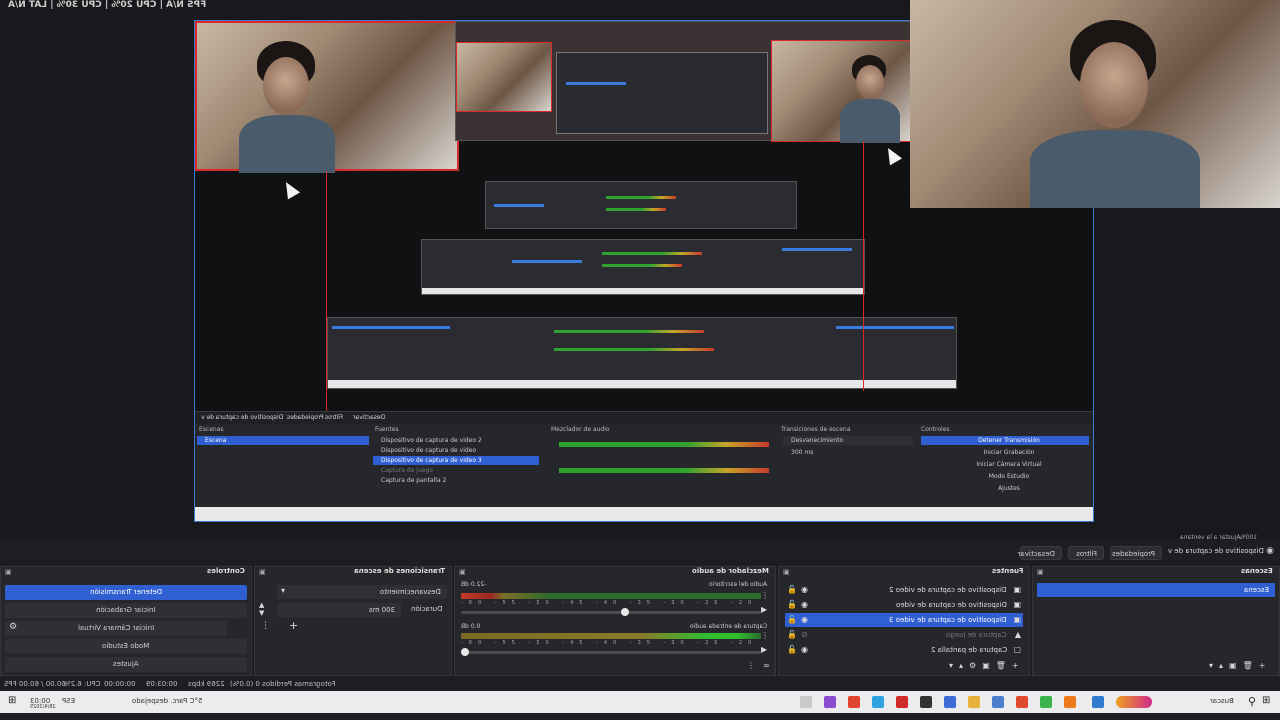 Image resolution: width=1280 pixels, height=720 pixels. What do you see at coordinates (162, 684) in the screenshot?
I see `live-time: 00:03:09` at bounding box center [162, 684].